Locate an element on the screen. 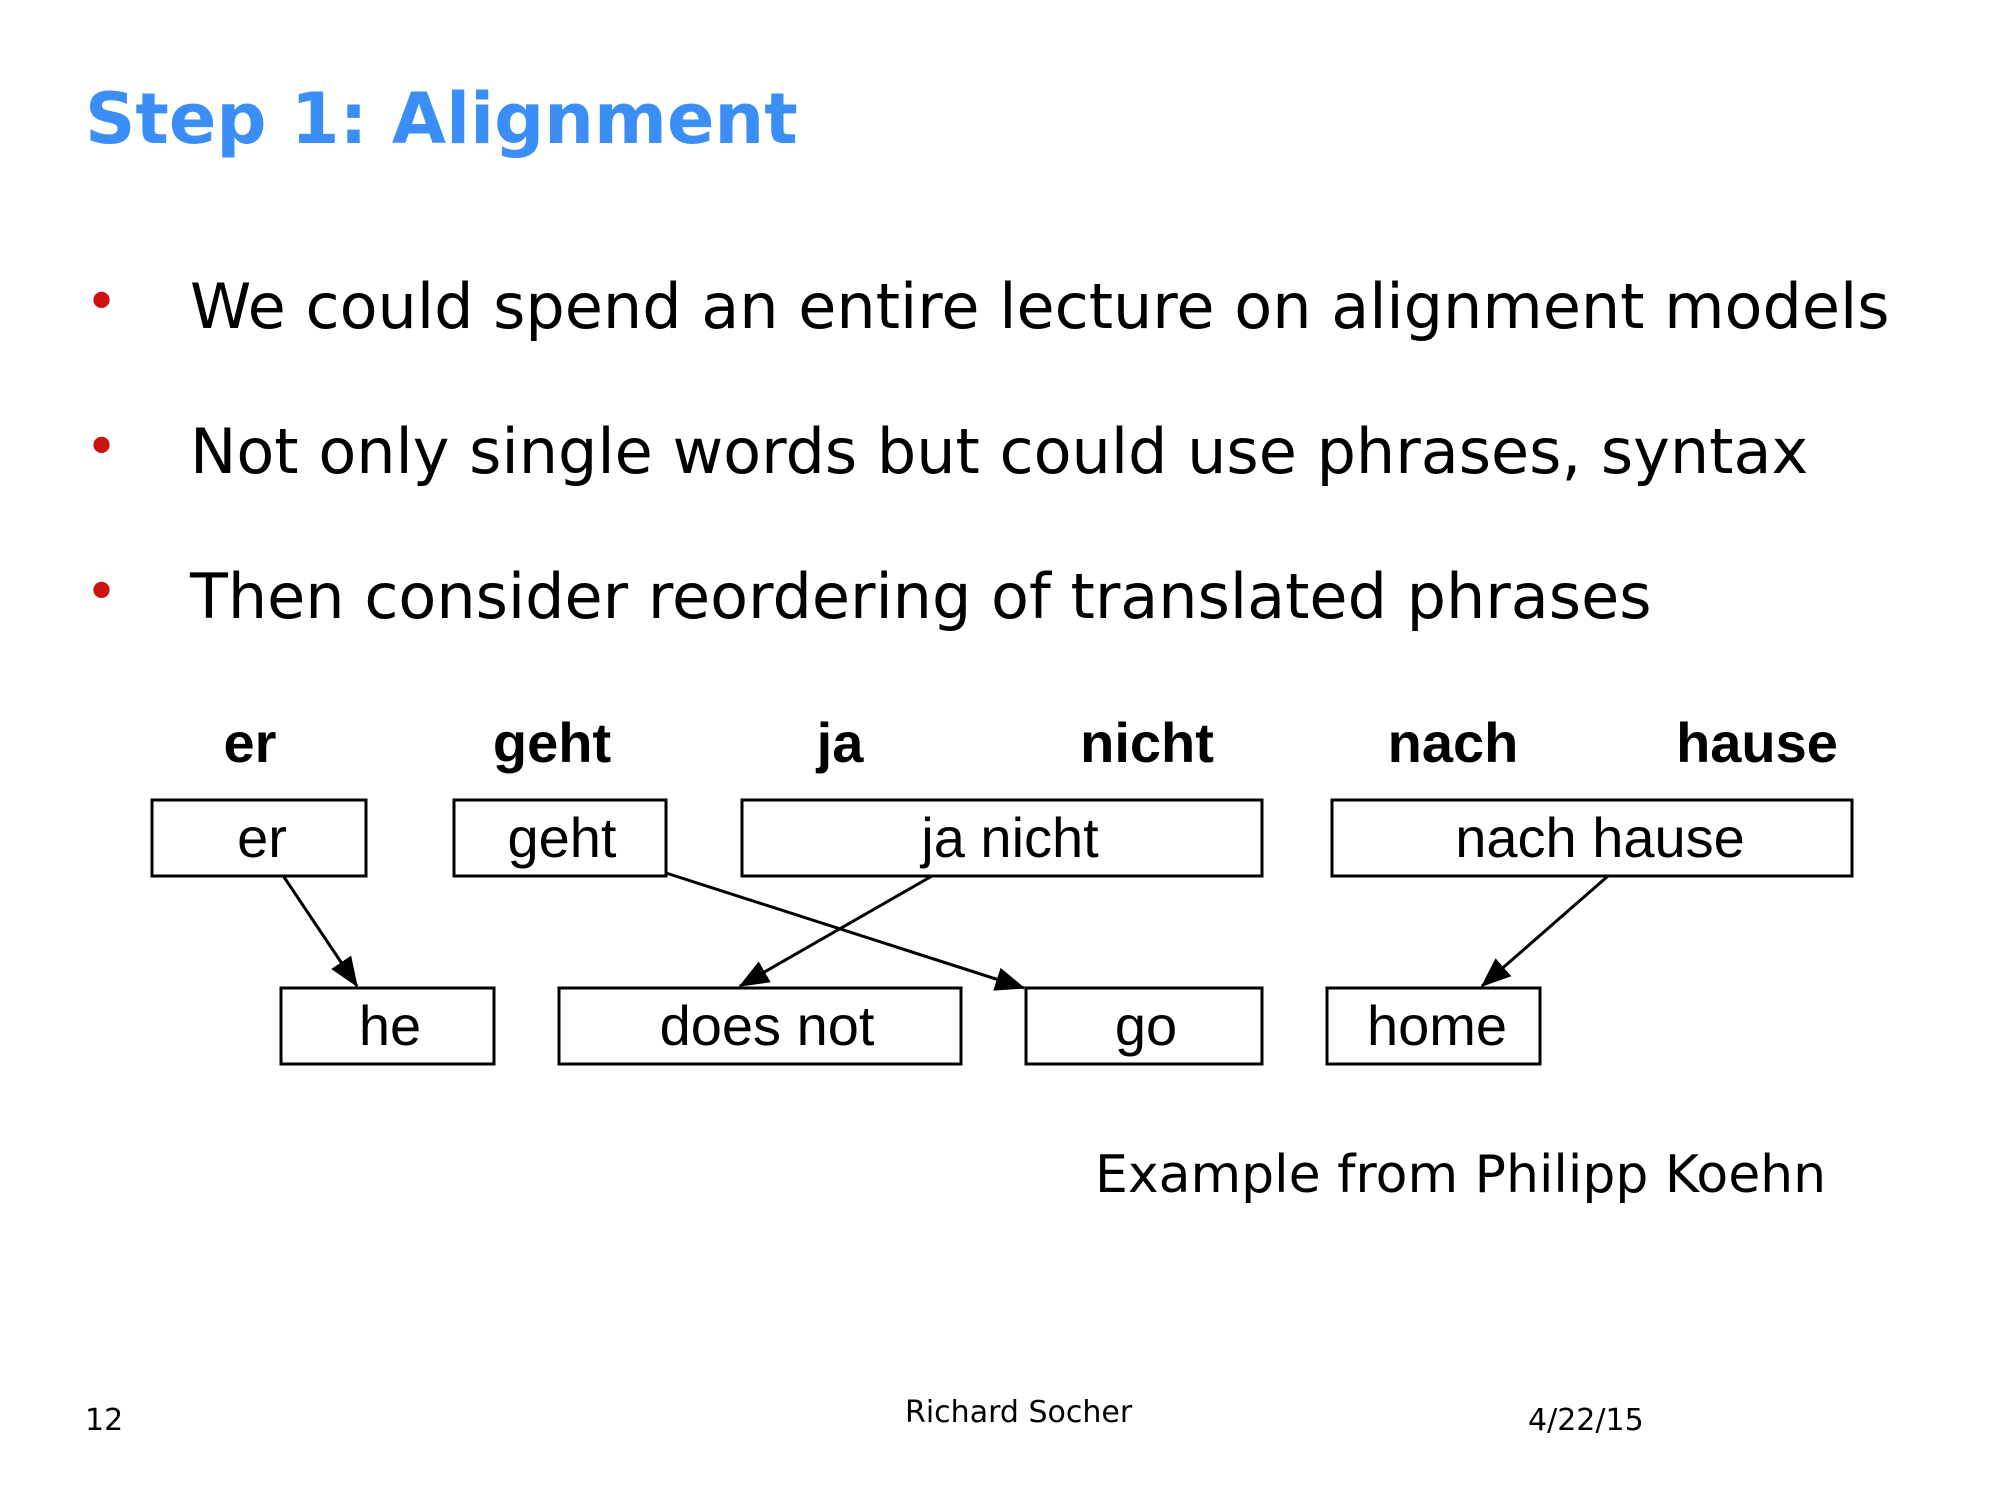  source-phrase-box: nach hause is located at coordinates (1592, 838).